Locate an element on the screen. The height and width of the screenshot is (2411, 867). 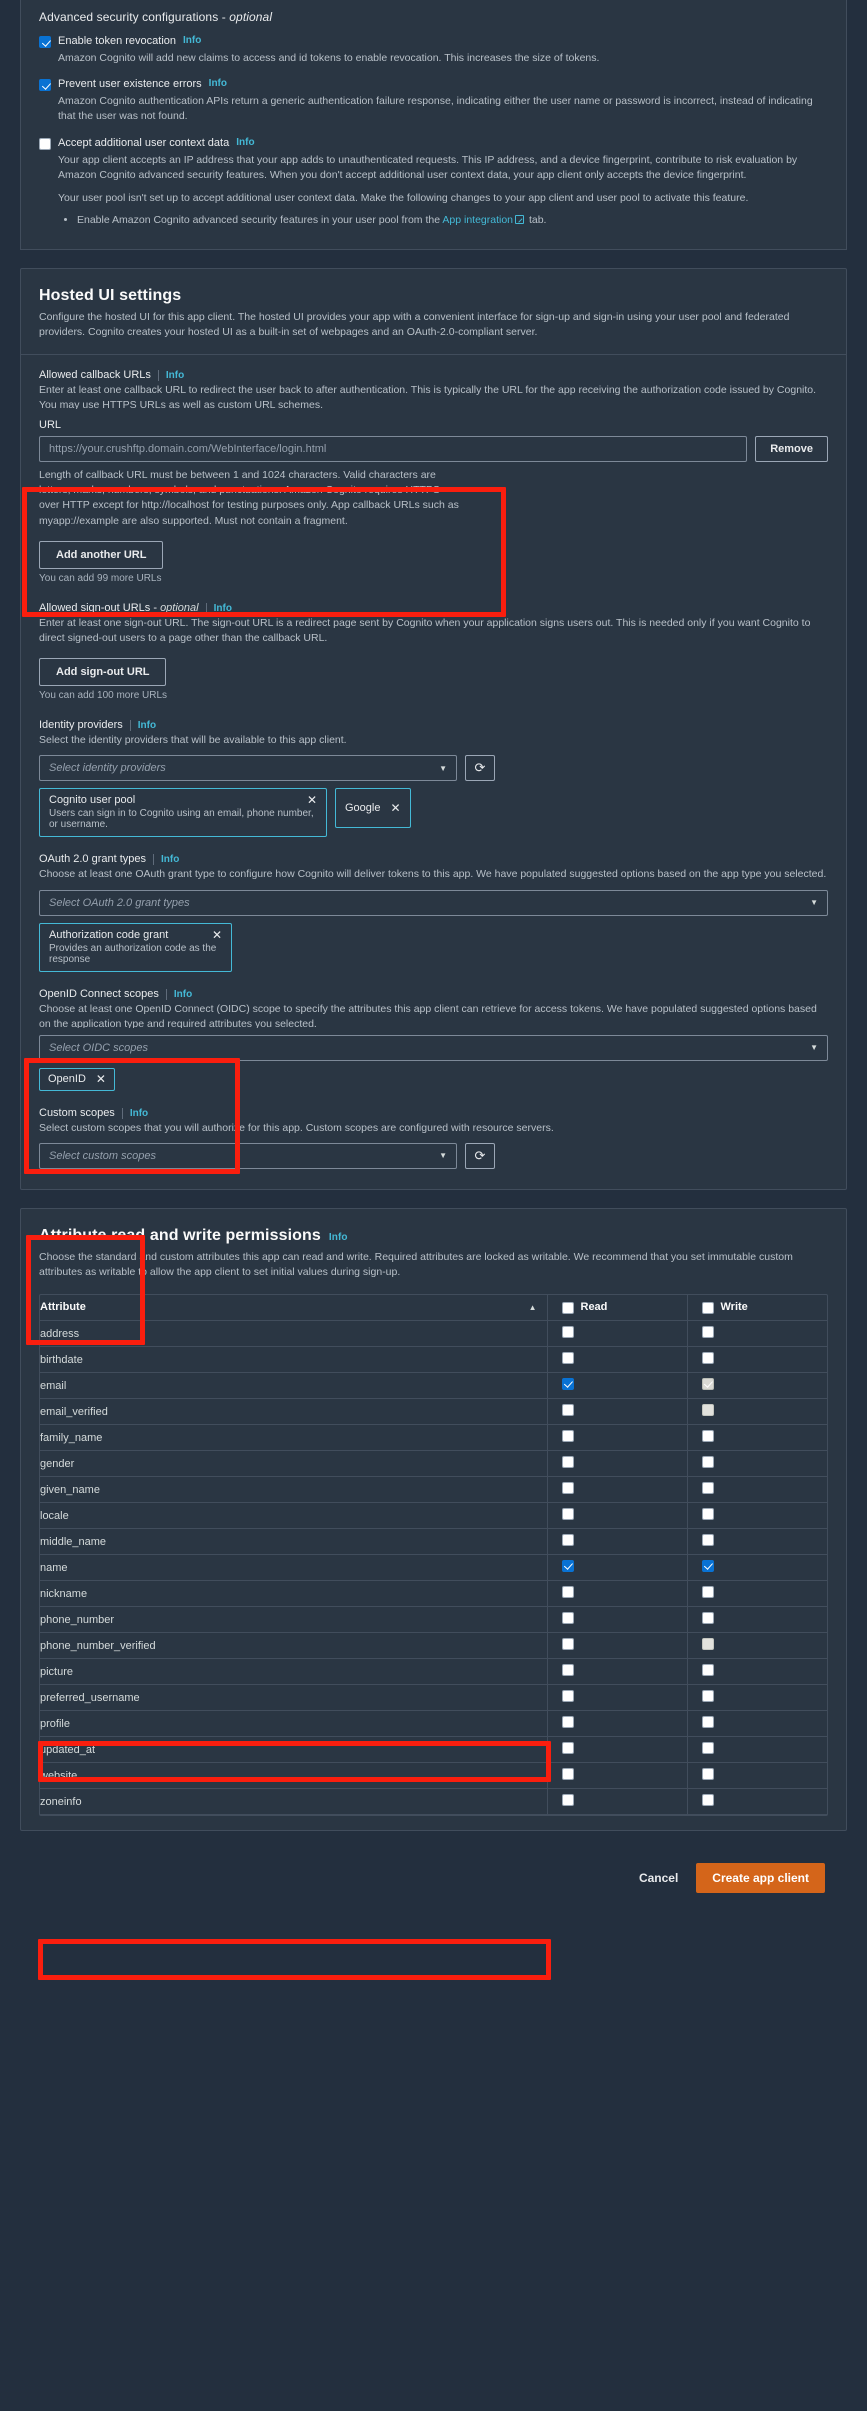
allowed-signout-urls-info-link: Info is located at coordinates (218, 608).